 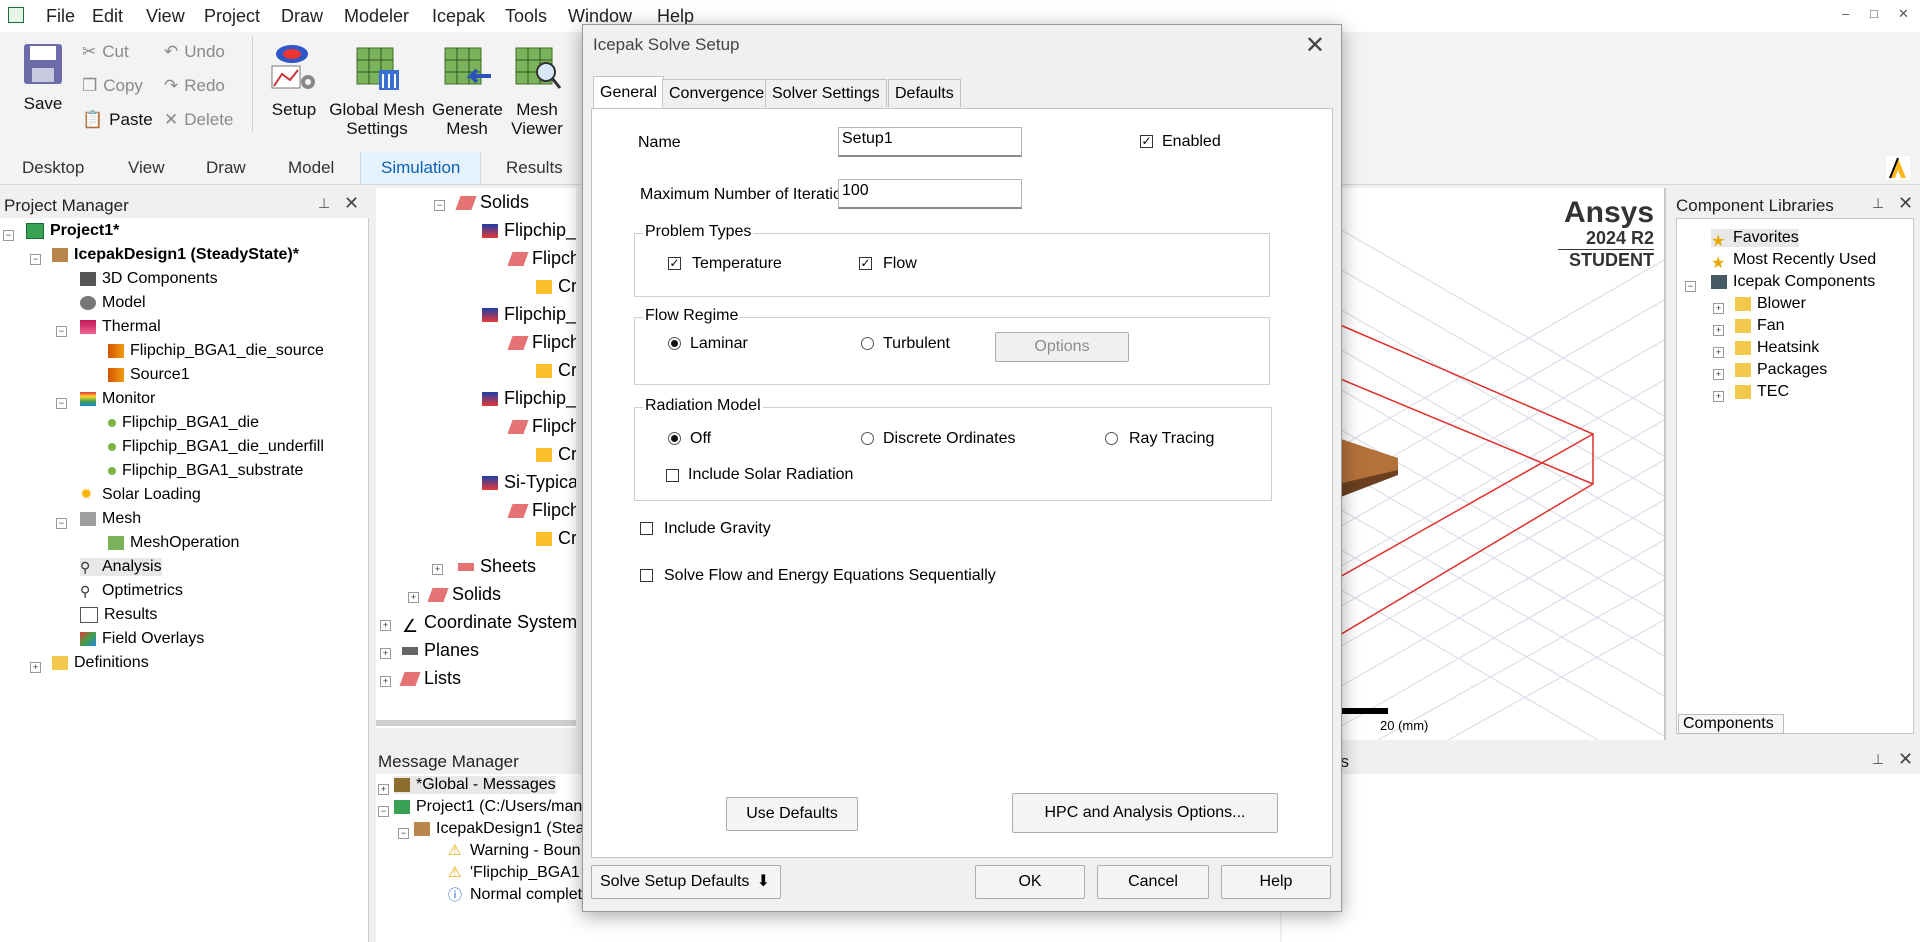 I want to click on delete-button: ✕ Delete, so click(x=198, y=120).